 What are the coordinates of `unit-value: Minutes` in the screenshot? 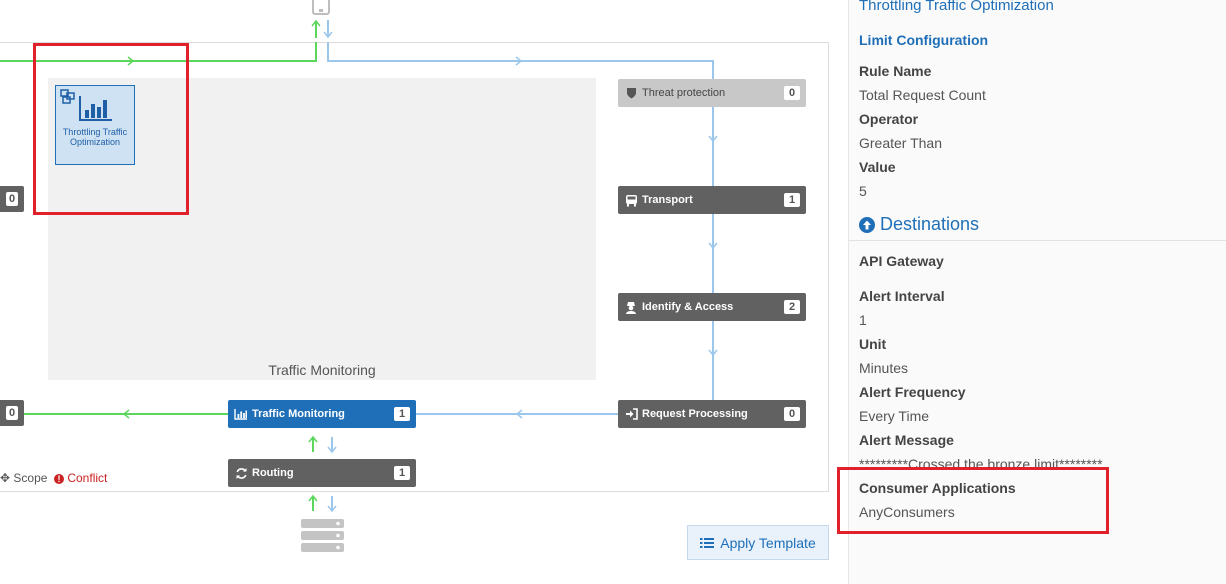 It's located at (884, 368).